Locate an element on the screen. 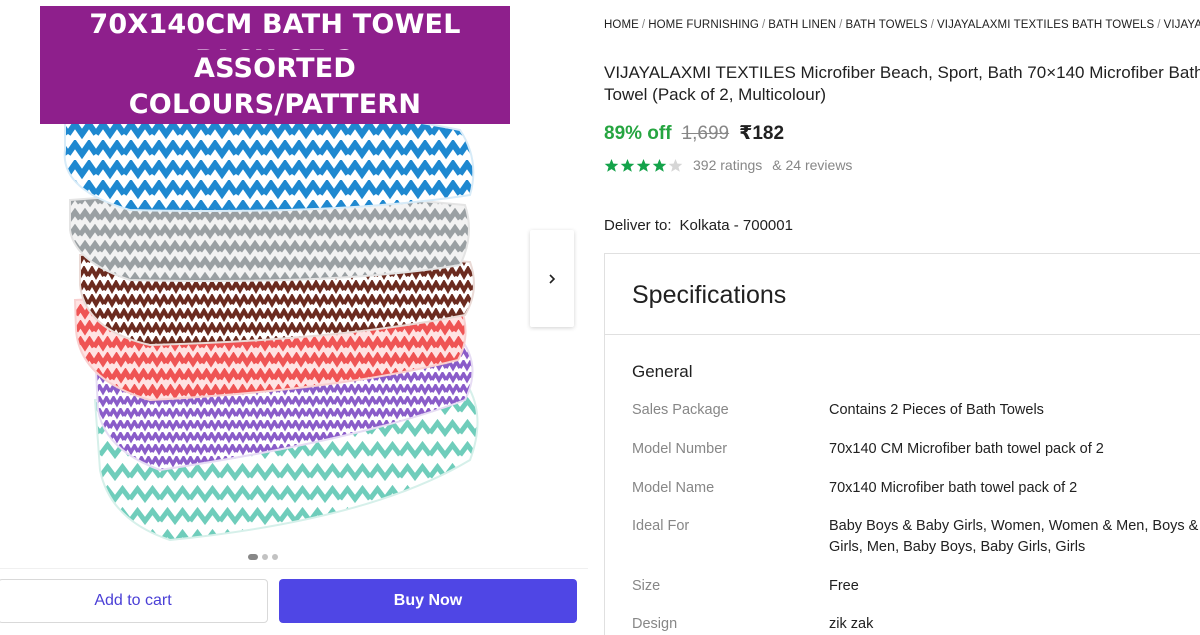 Image resolution: width=1200 pixels, height=635 pixels. breadcrumb-bath-towels: BATH TOWELS is located at coordinates (886, 25).